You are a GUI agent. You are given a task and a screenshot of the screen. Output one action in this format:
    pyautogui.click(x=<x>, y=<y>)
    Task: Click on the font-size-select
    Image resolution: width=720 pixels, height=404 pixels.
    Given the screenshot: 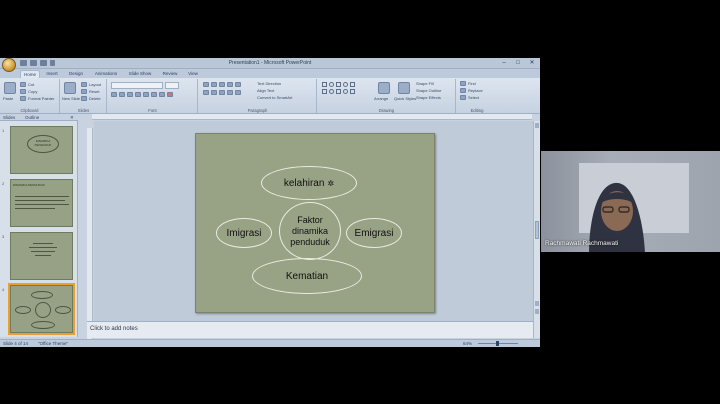 What is the action you would take?
    pyautogui.click(x=172, y=85)
    